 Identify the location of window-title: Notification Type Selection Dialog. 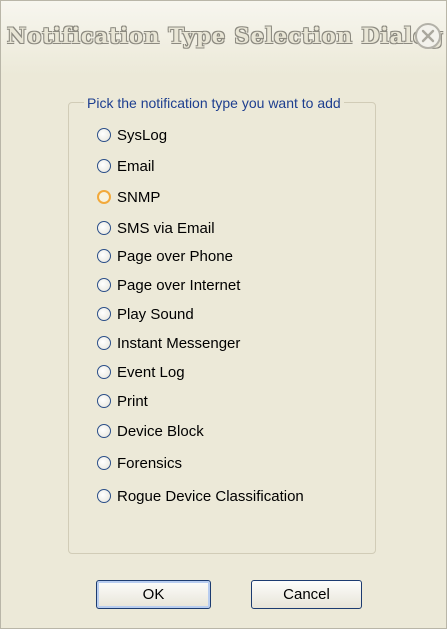
(225, 35).